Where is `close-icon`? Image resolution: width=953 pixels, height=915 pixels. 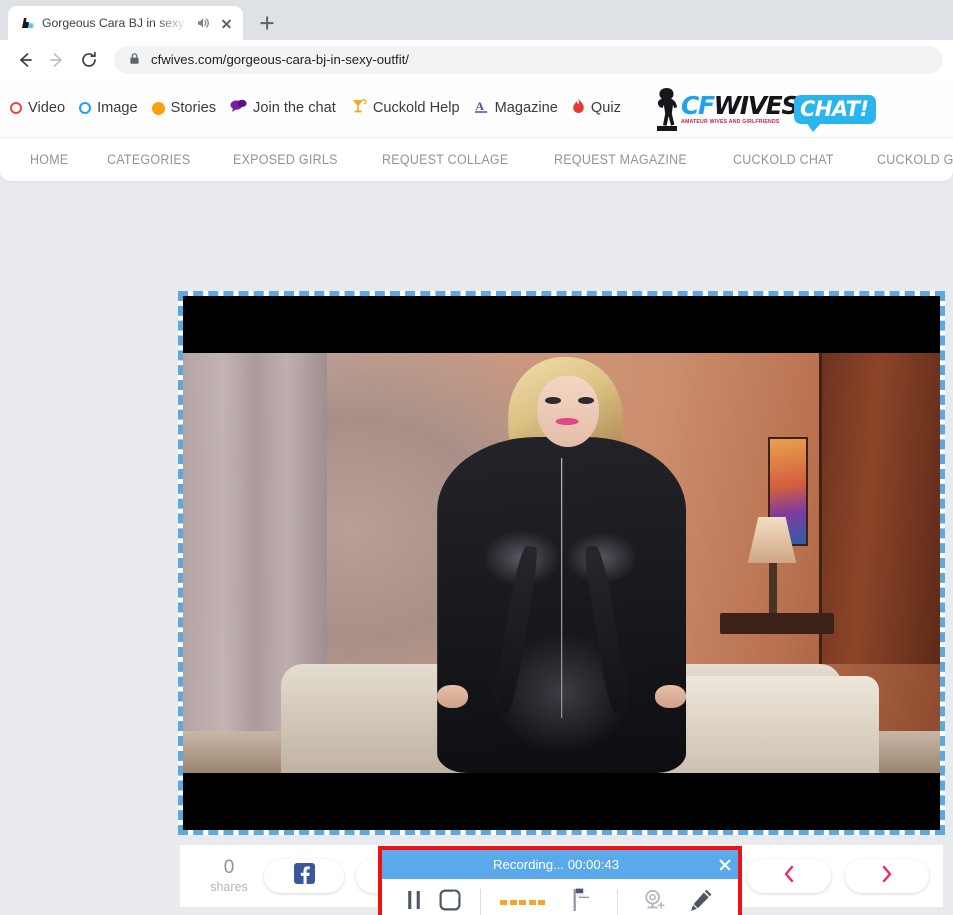
close-icon is located at coordinates (725, 864).